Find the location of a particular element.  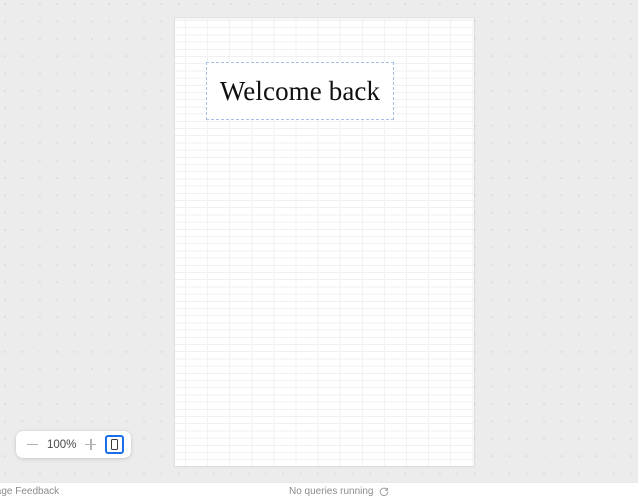

status-bar: ltipage Feedback No queries running is located at coordinates (319, 491).